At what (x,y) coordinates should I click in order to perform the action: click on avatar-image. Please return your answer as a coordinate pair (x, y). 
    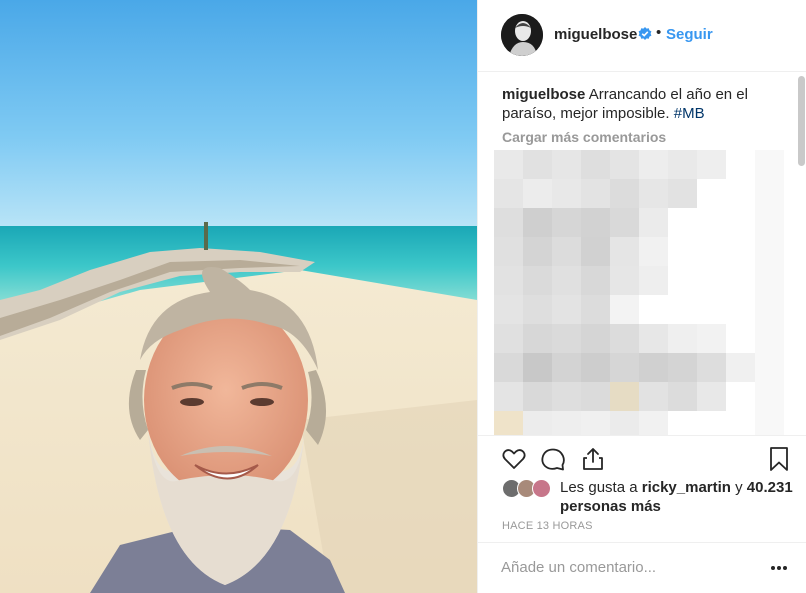
    Looking at the image, I should click on (522, 35).